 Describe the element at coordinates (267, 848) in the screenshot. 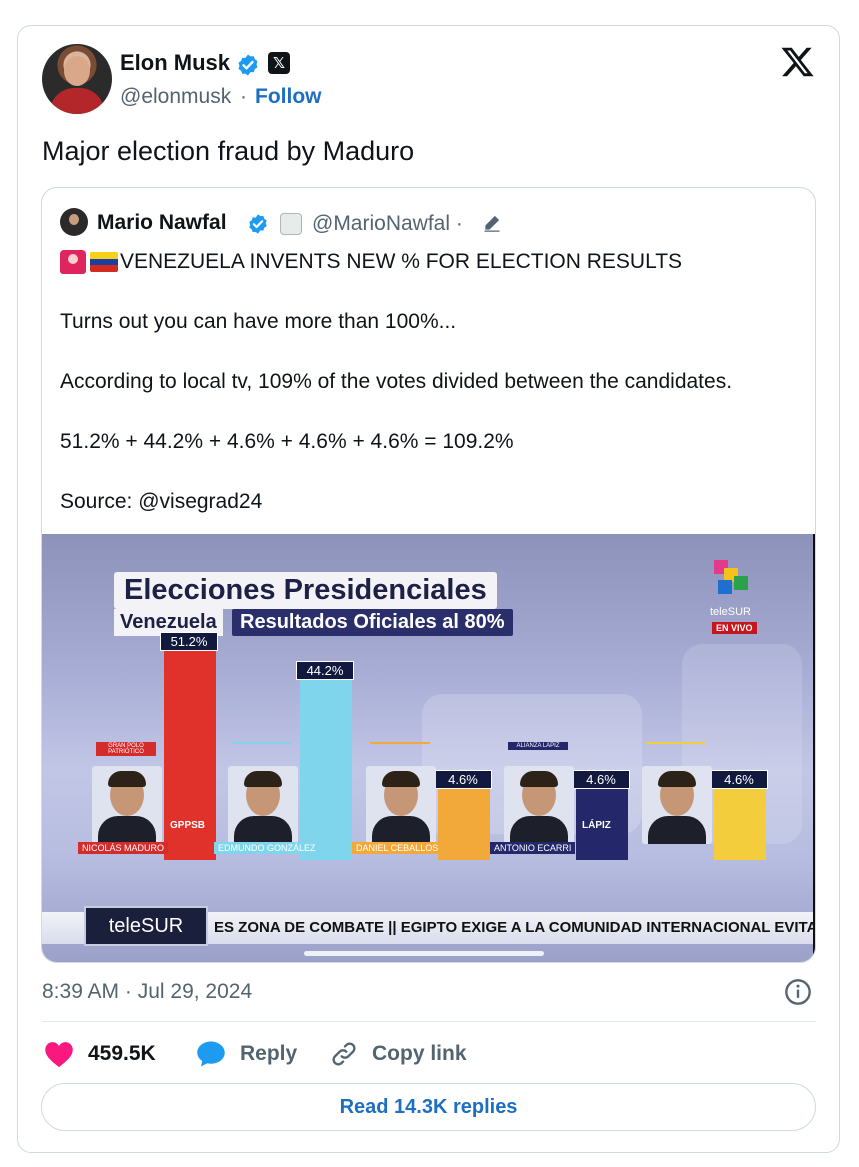

I see `candidate-name: EDMUNDO GONZÁLEZ` at that location.